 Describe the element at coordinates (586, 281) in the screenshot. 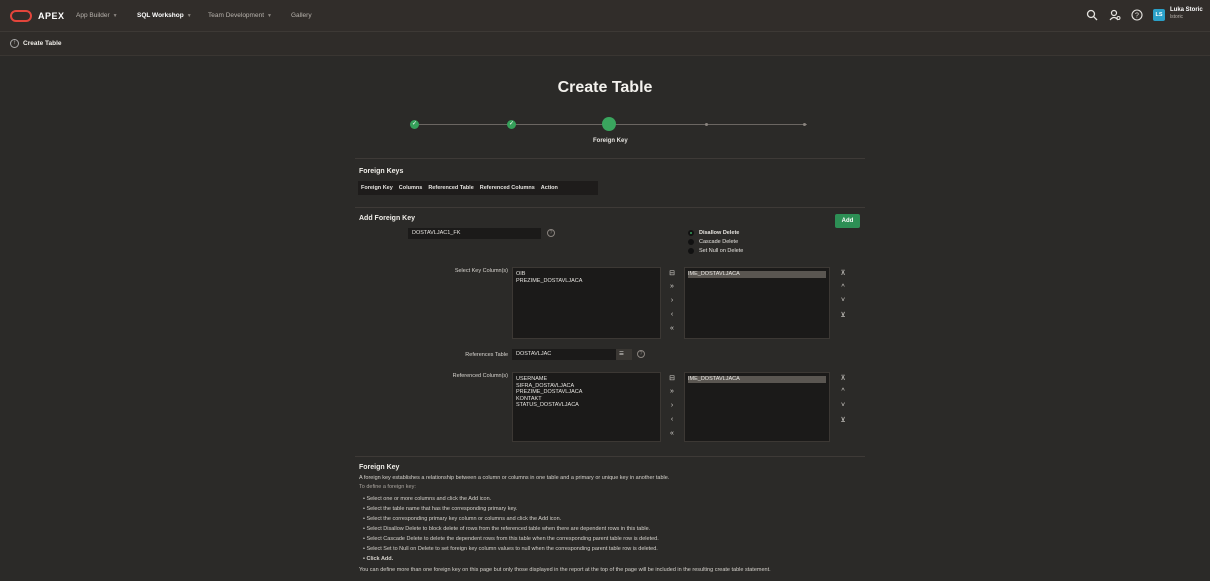

I see `list-item: PREZIME_DOSTAVLJACA` at that location.